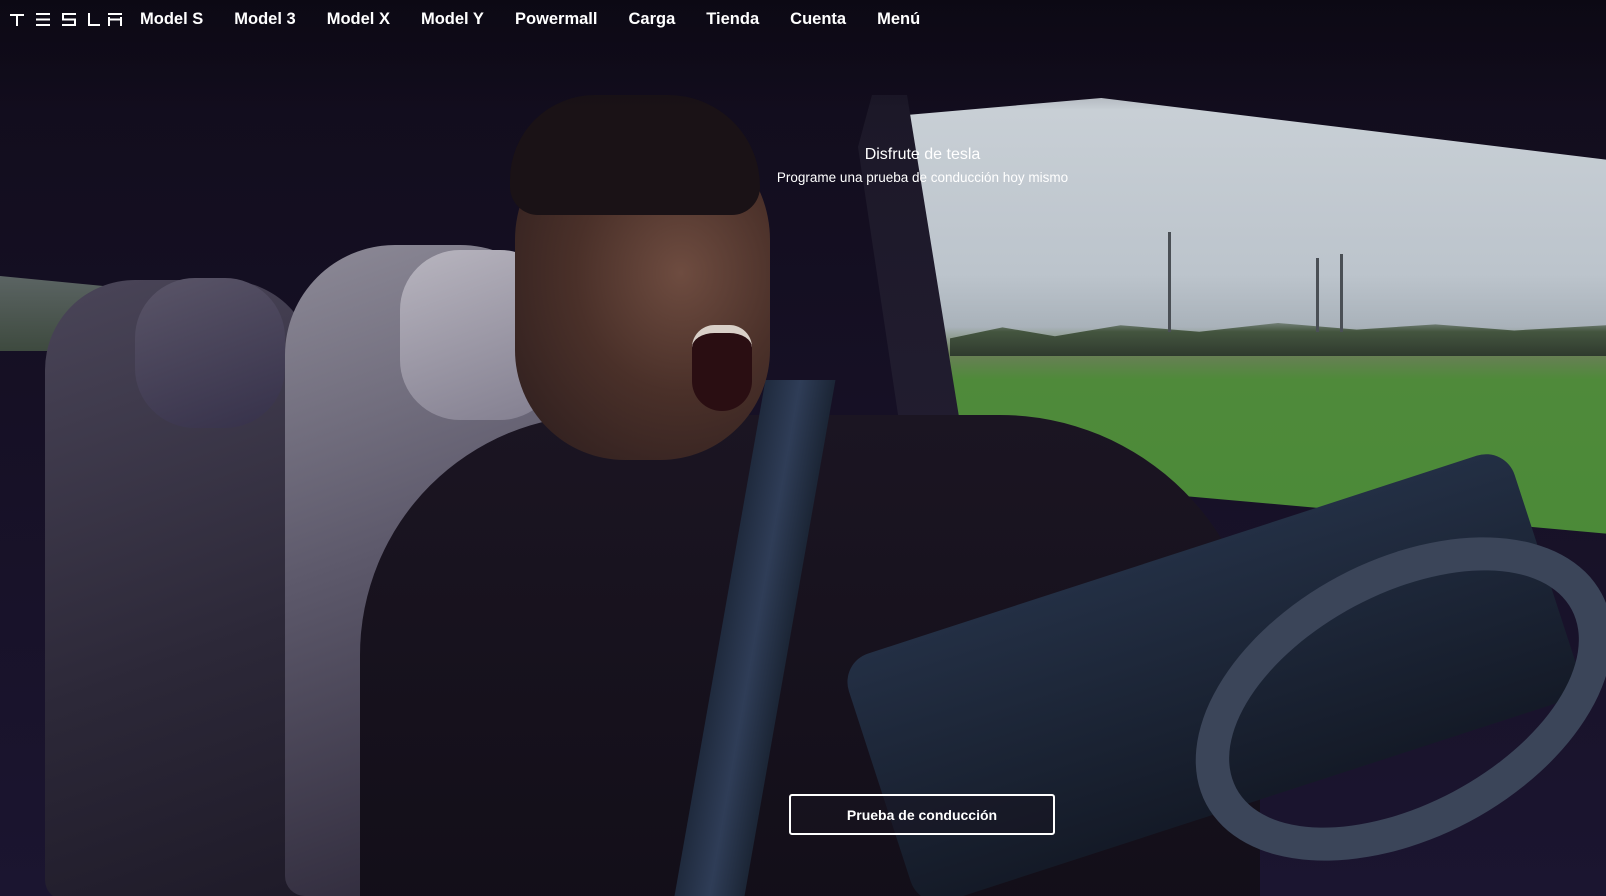 The width and height of the screenshot is (1606, 896). What do you see at coordinates (818, 19) in the screenshot?
I see `nav-link-cuenta: Cuenta` at bounding box center [818, 19].